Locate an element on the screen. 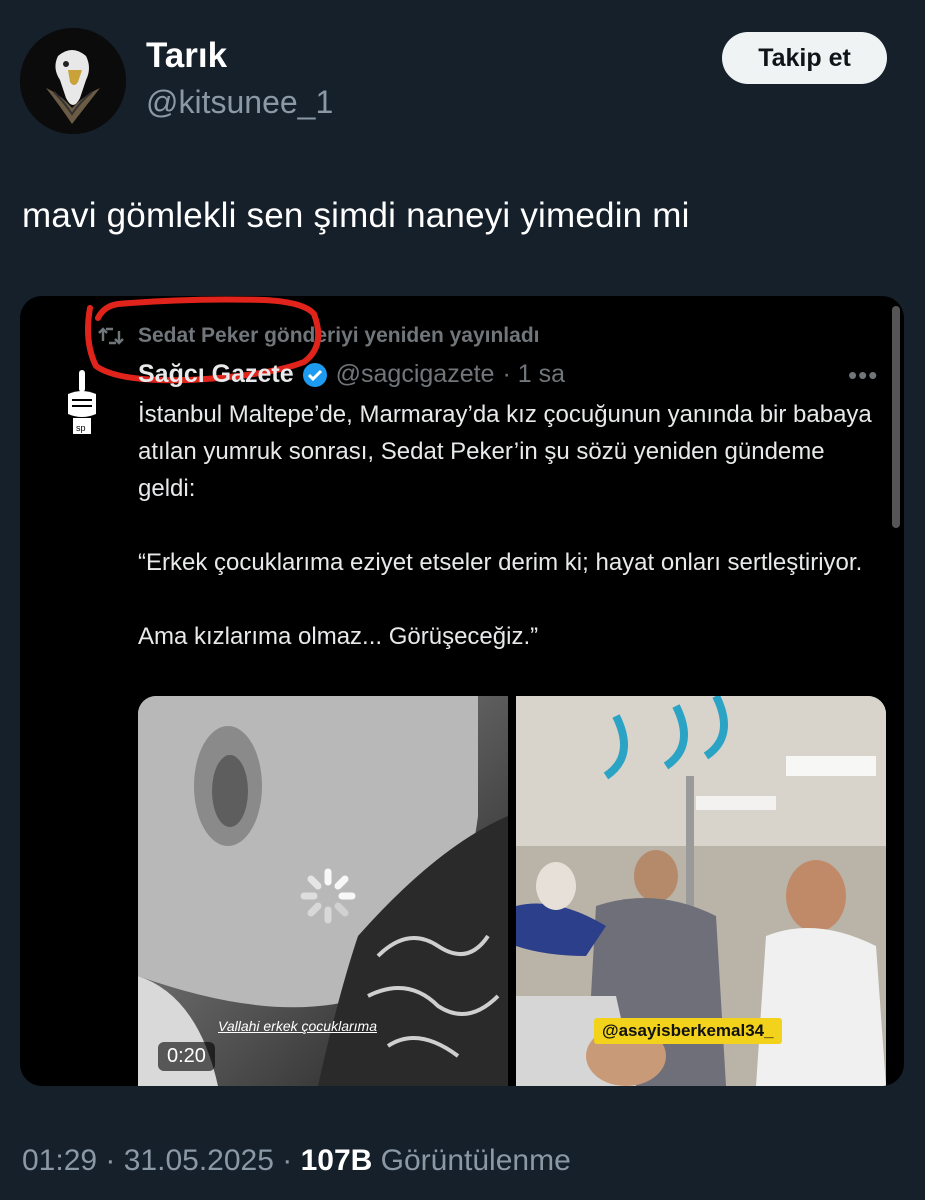 This screenshot has width=925, height=1200. inner-account-handle: @sagcigazete is located at coordinates (415, 374).